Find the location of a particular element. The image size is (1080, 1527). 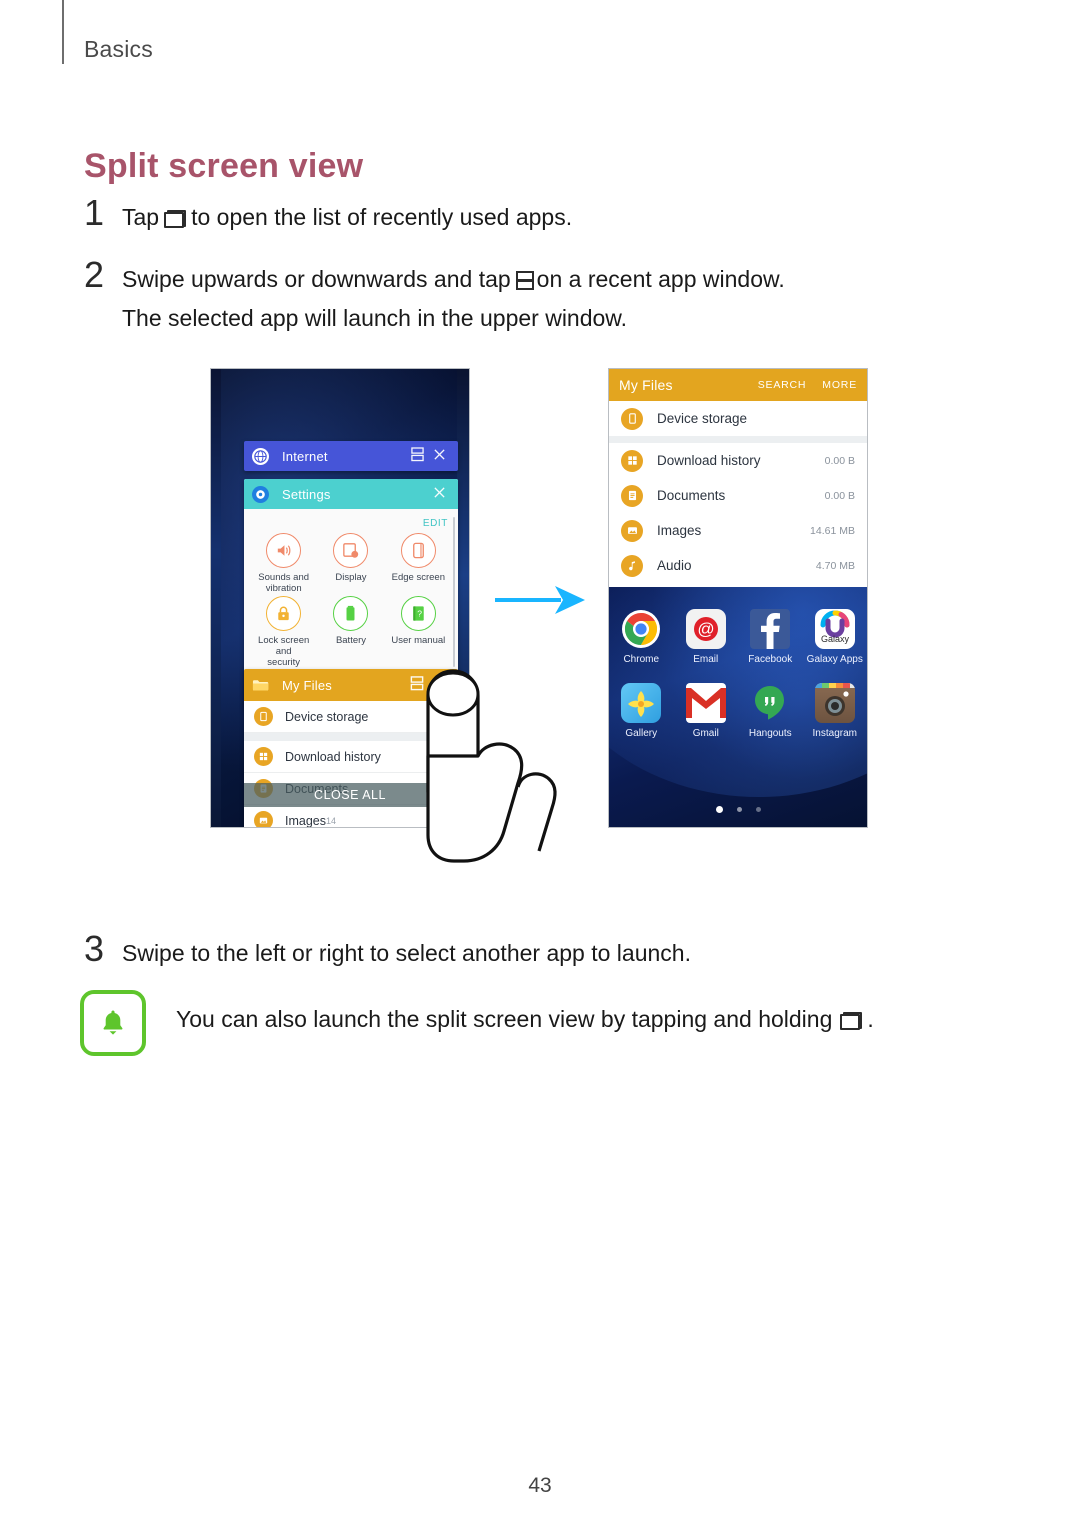

wallpaper-sheen is located at coordinates (343, 598).